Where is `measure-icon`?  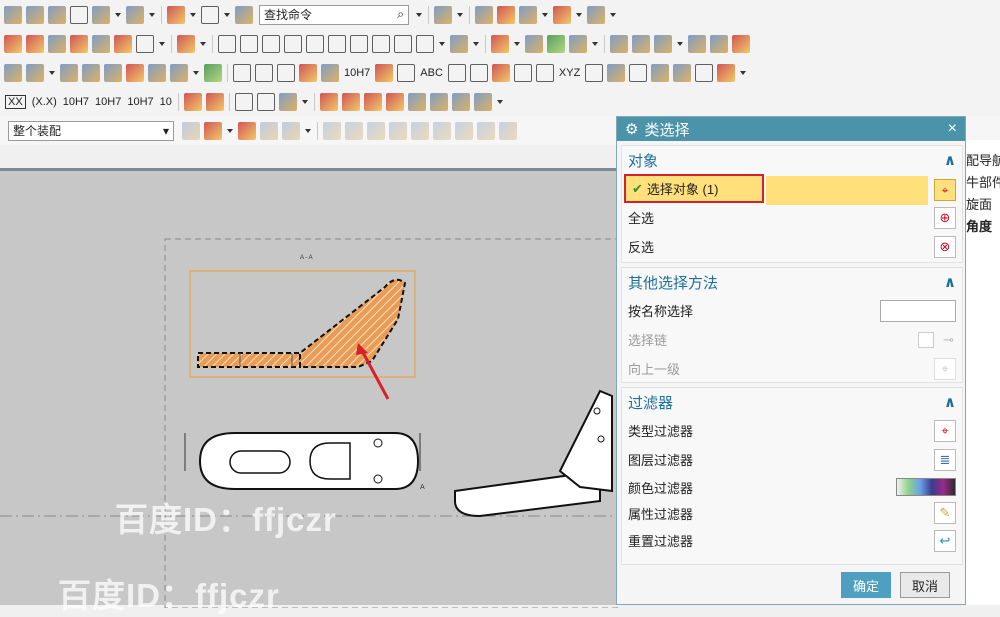
measure-icon is located at coordinates (596, 14).